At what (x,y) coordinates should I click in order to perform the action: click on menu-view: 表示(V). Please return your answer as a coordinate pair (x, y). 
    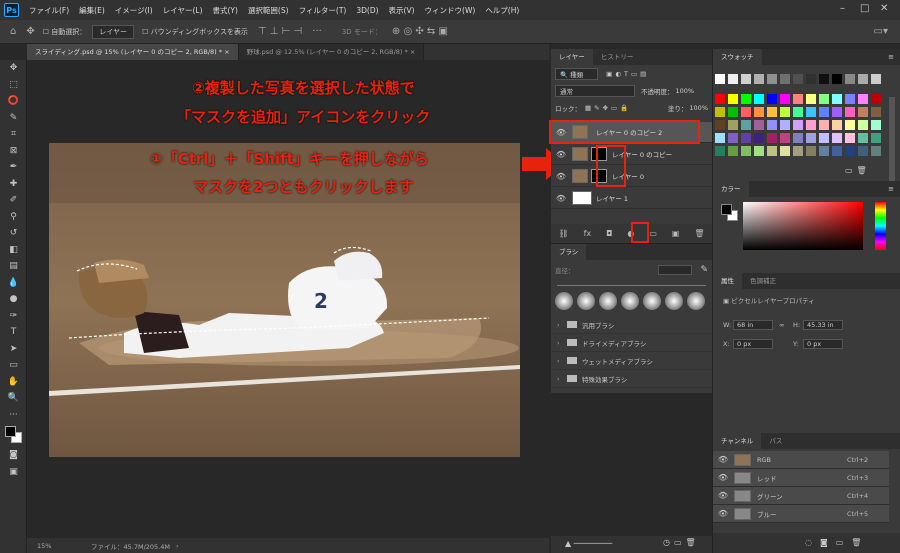
    Looking at the image, I should click on (402, 10).